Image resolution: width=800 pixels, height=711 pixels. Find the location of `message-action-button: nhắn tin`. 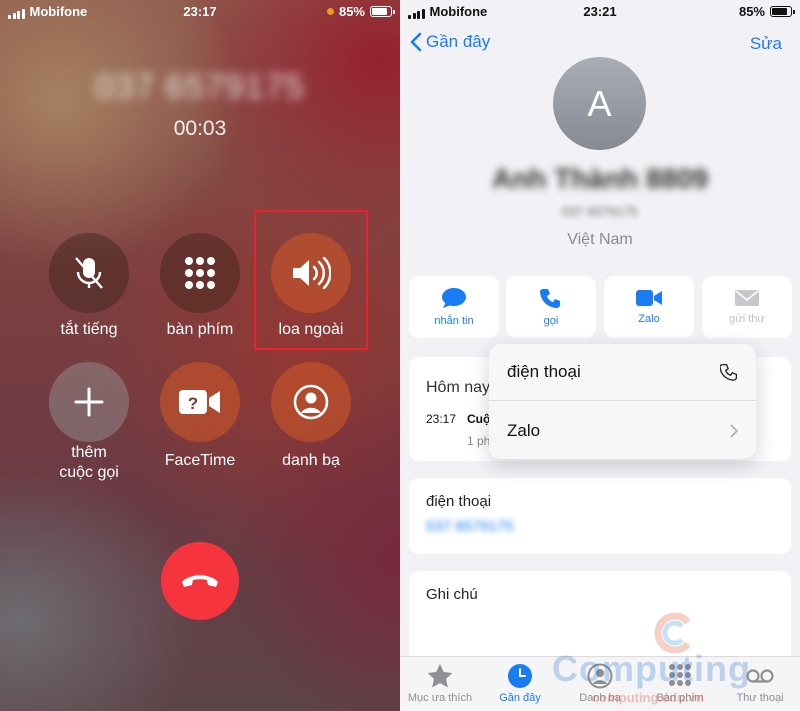

message-action-button: nhắn tin is located at coordinates (454, 307).